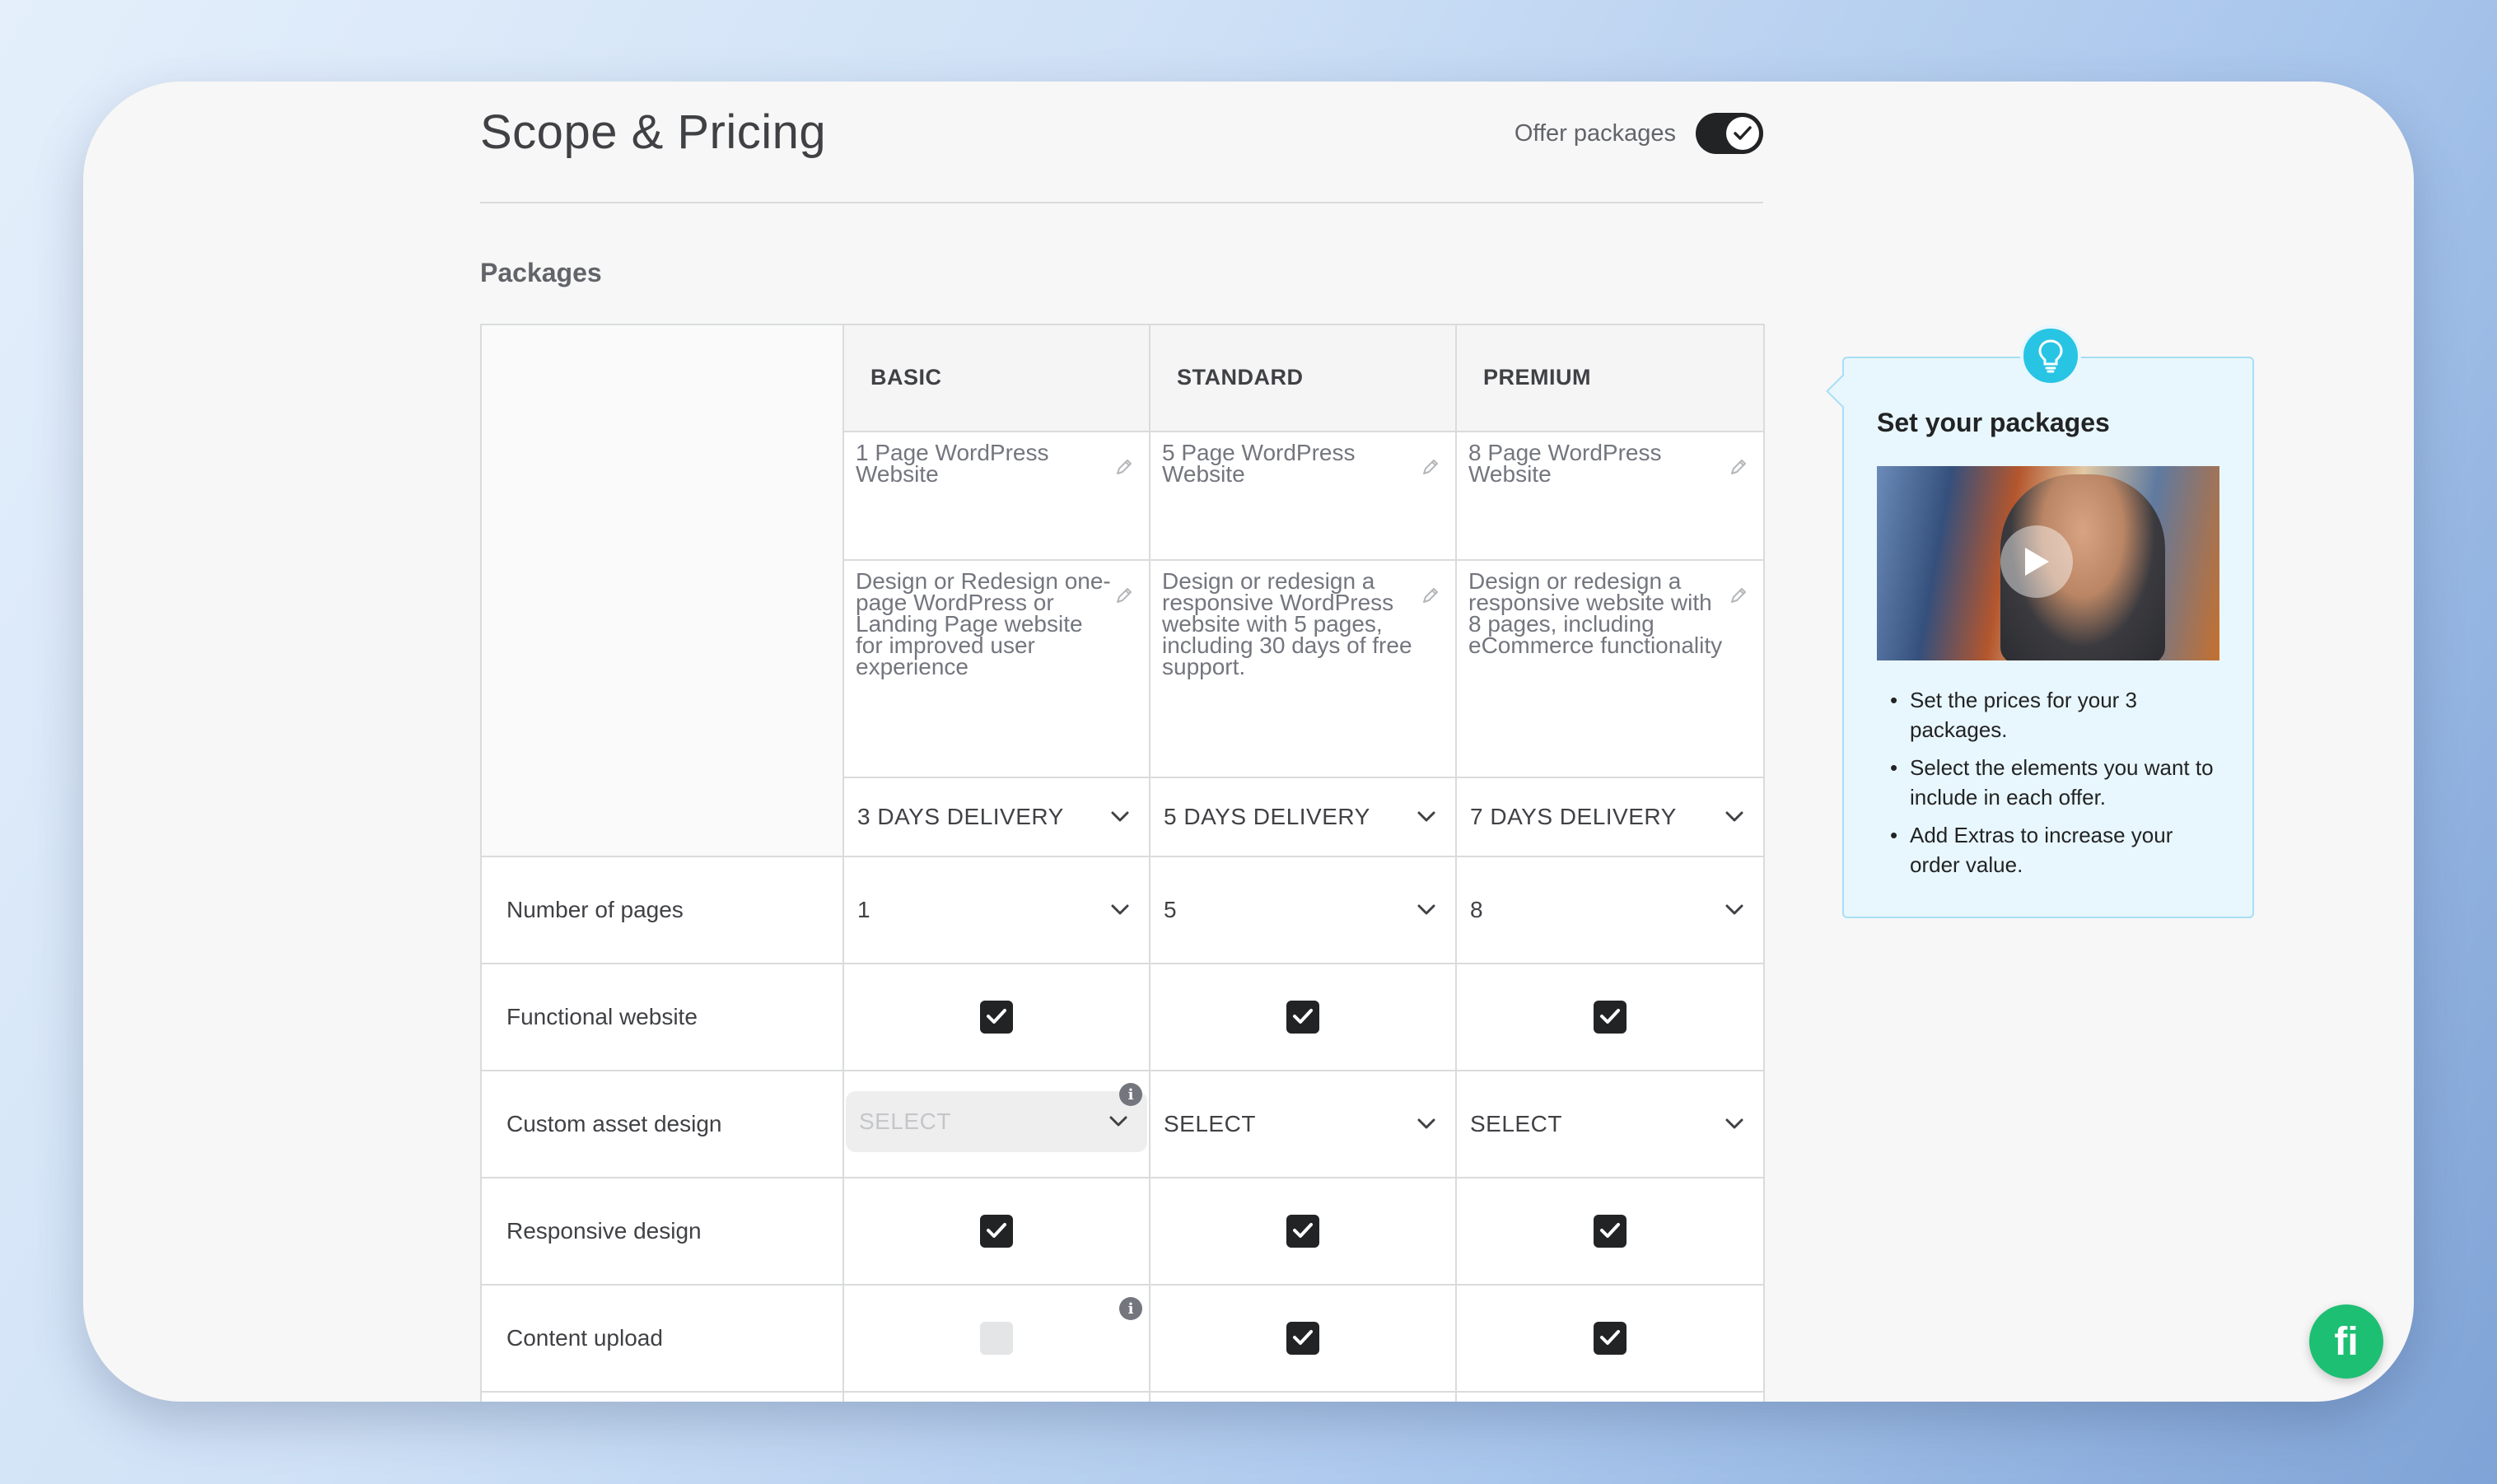 The image size is (2497, 1484). I want to click on tier-basic: BASIC, so click(996, 378).